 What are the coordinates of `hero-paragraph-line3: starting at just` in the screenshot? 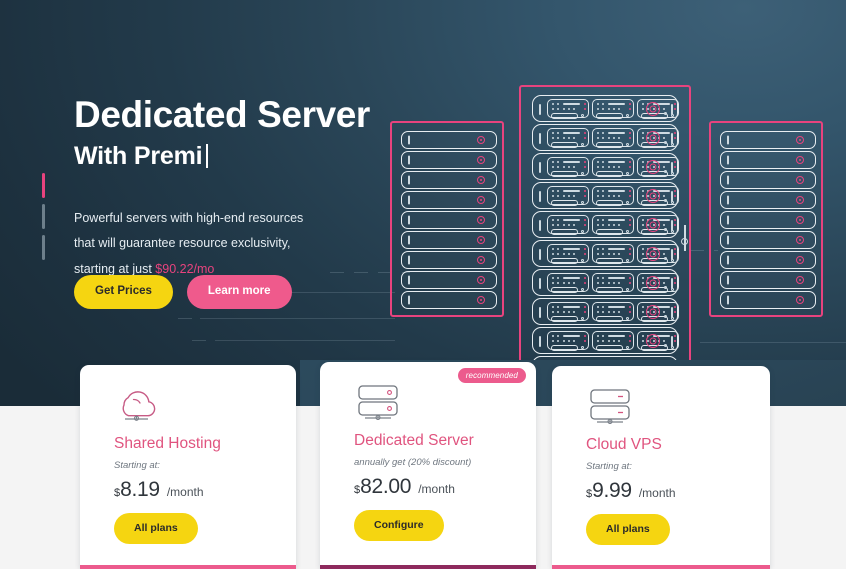 It's located at (115, 269).